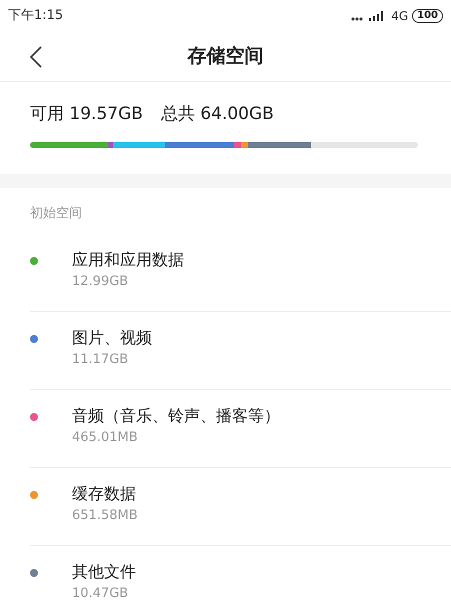 This screenshot has width=451, height=600. I want to click on category-name: 缓存数据, so click(104, 493).